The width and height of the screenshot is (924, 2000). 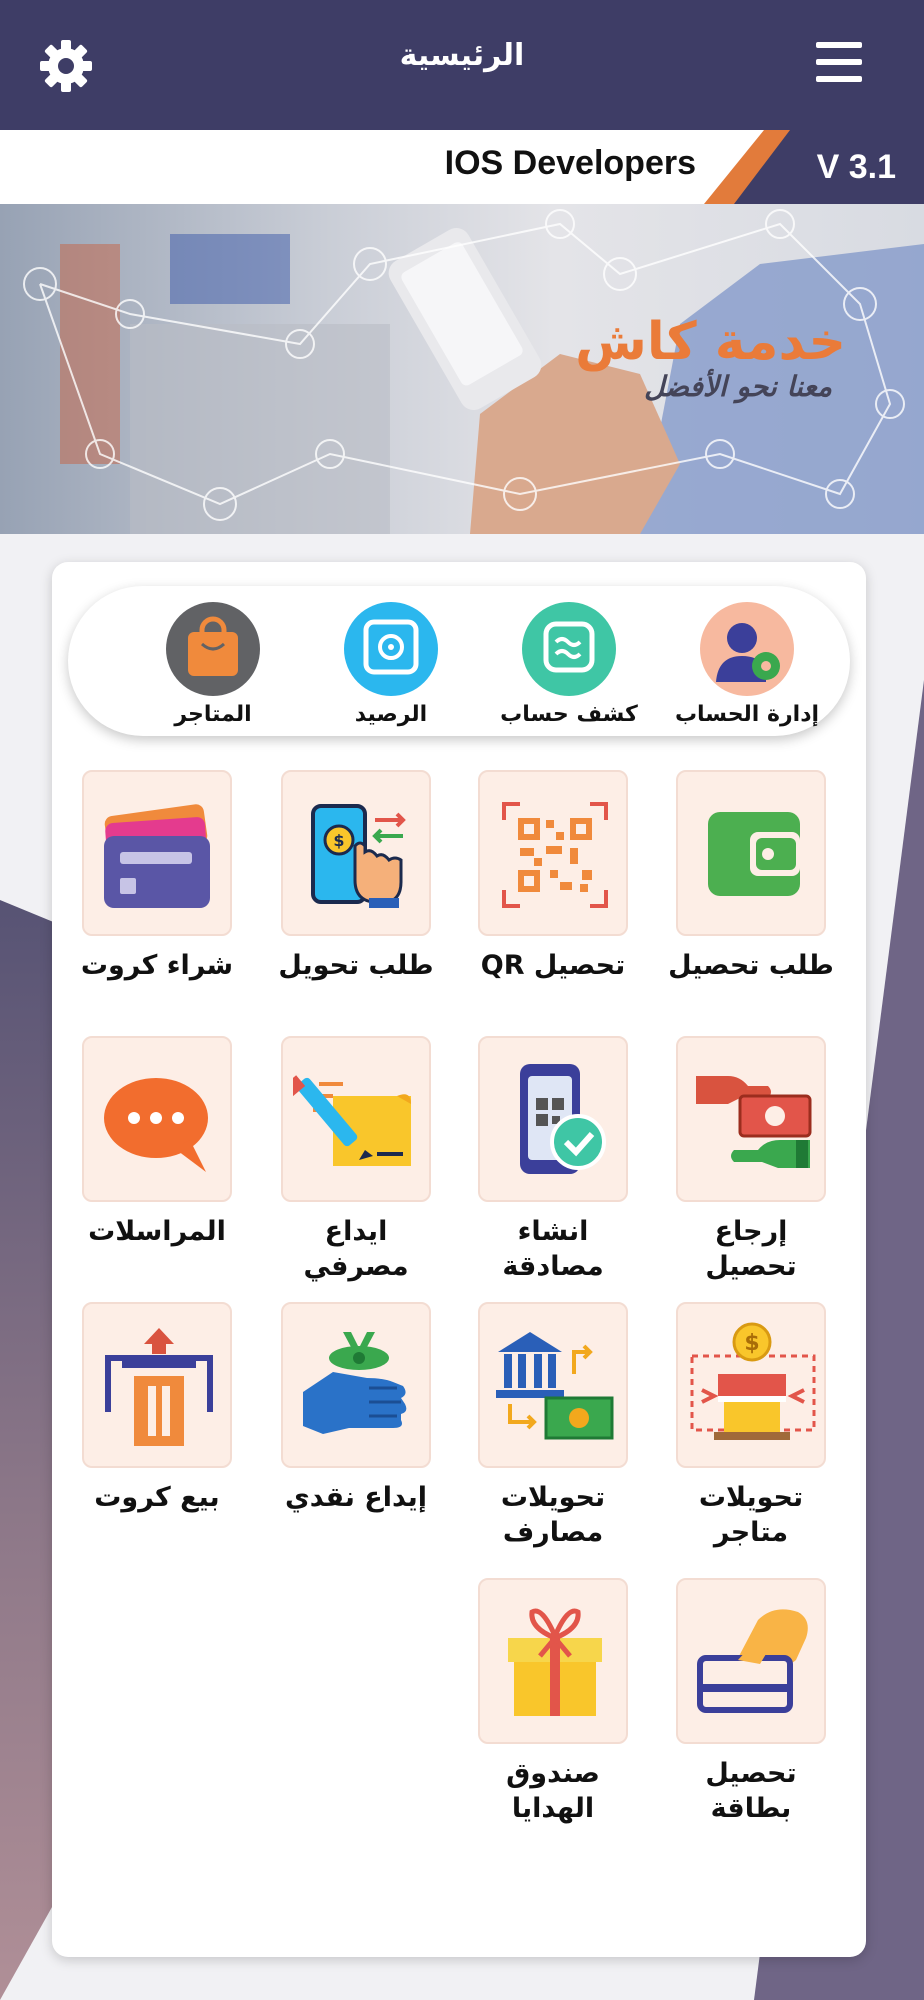 I want to click on service-store-transfers: $ تحويلات متاجر, so click(x=751, y=1426).